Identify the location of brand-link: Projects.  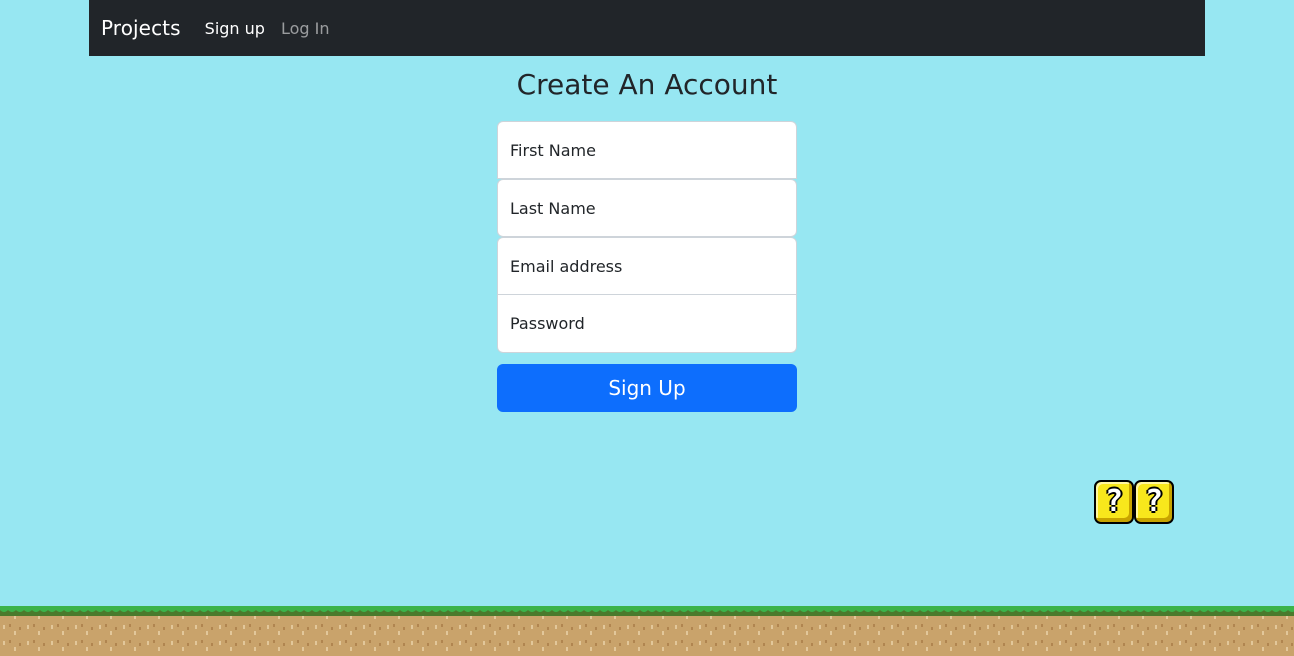
(141, 28).